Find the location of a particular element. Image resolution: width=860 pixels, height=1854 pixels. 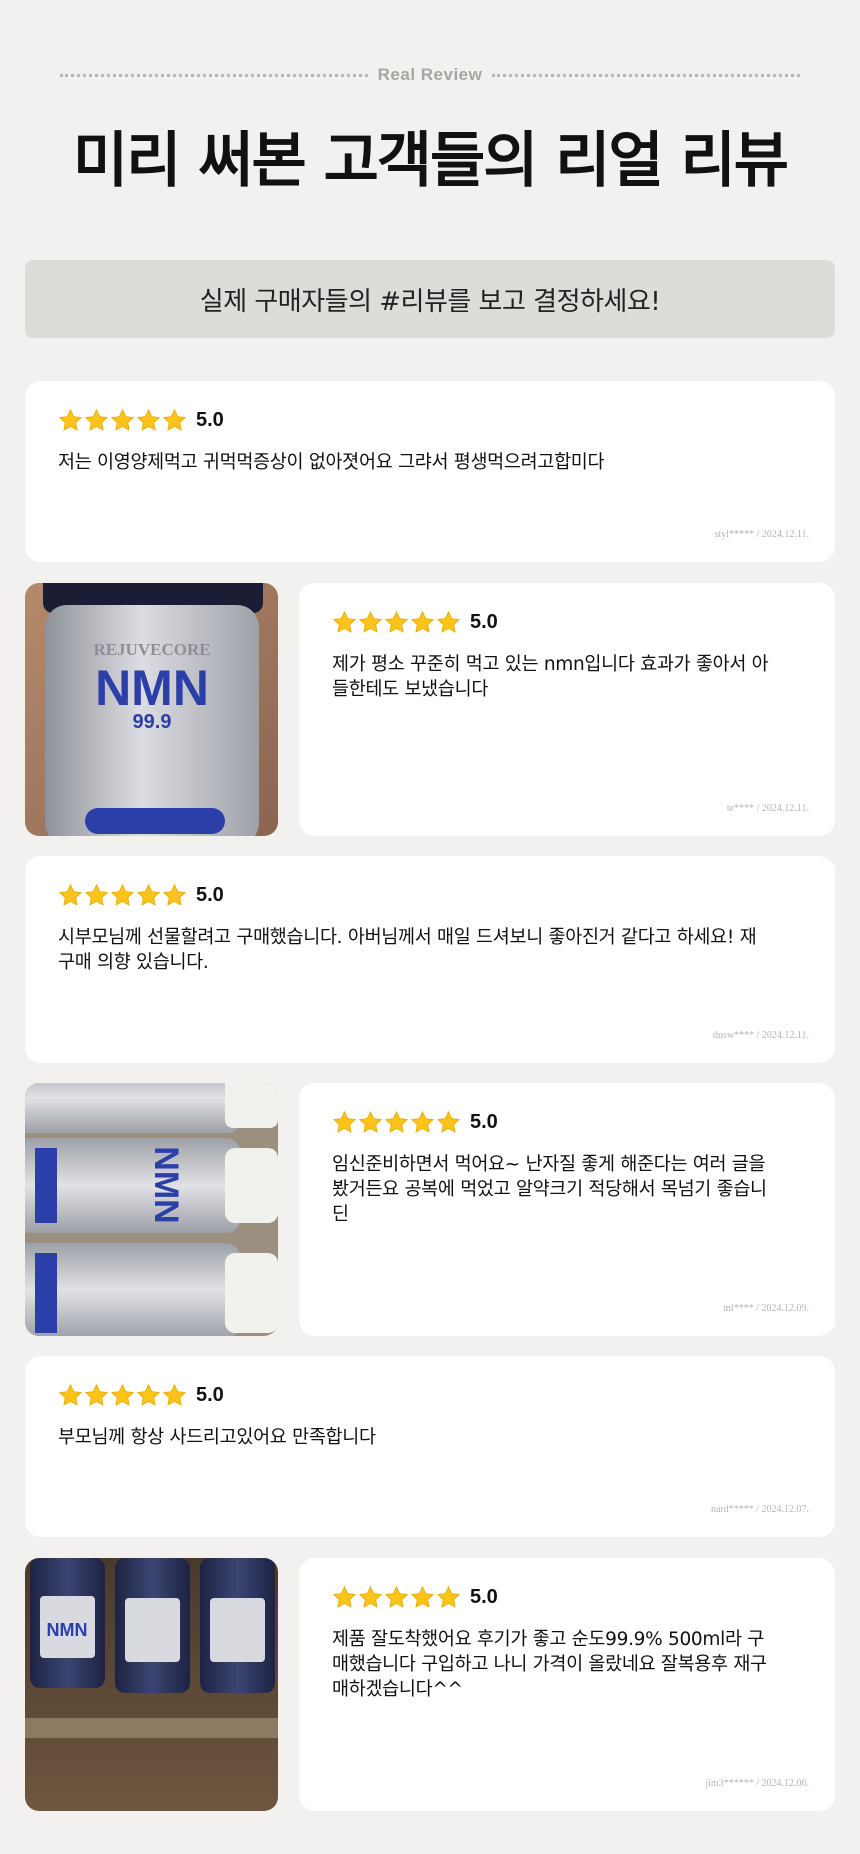

dotted-divider-left is located at coordinates (214, 75).